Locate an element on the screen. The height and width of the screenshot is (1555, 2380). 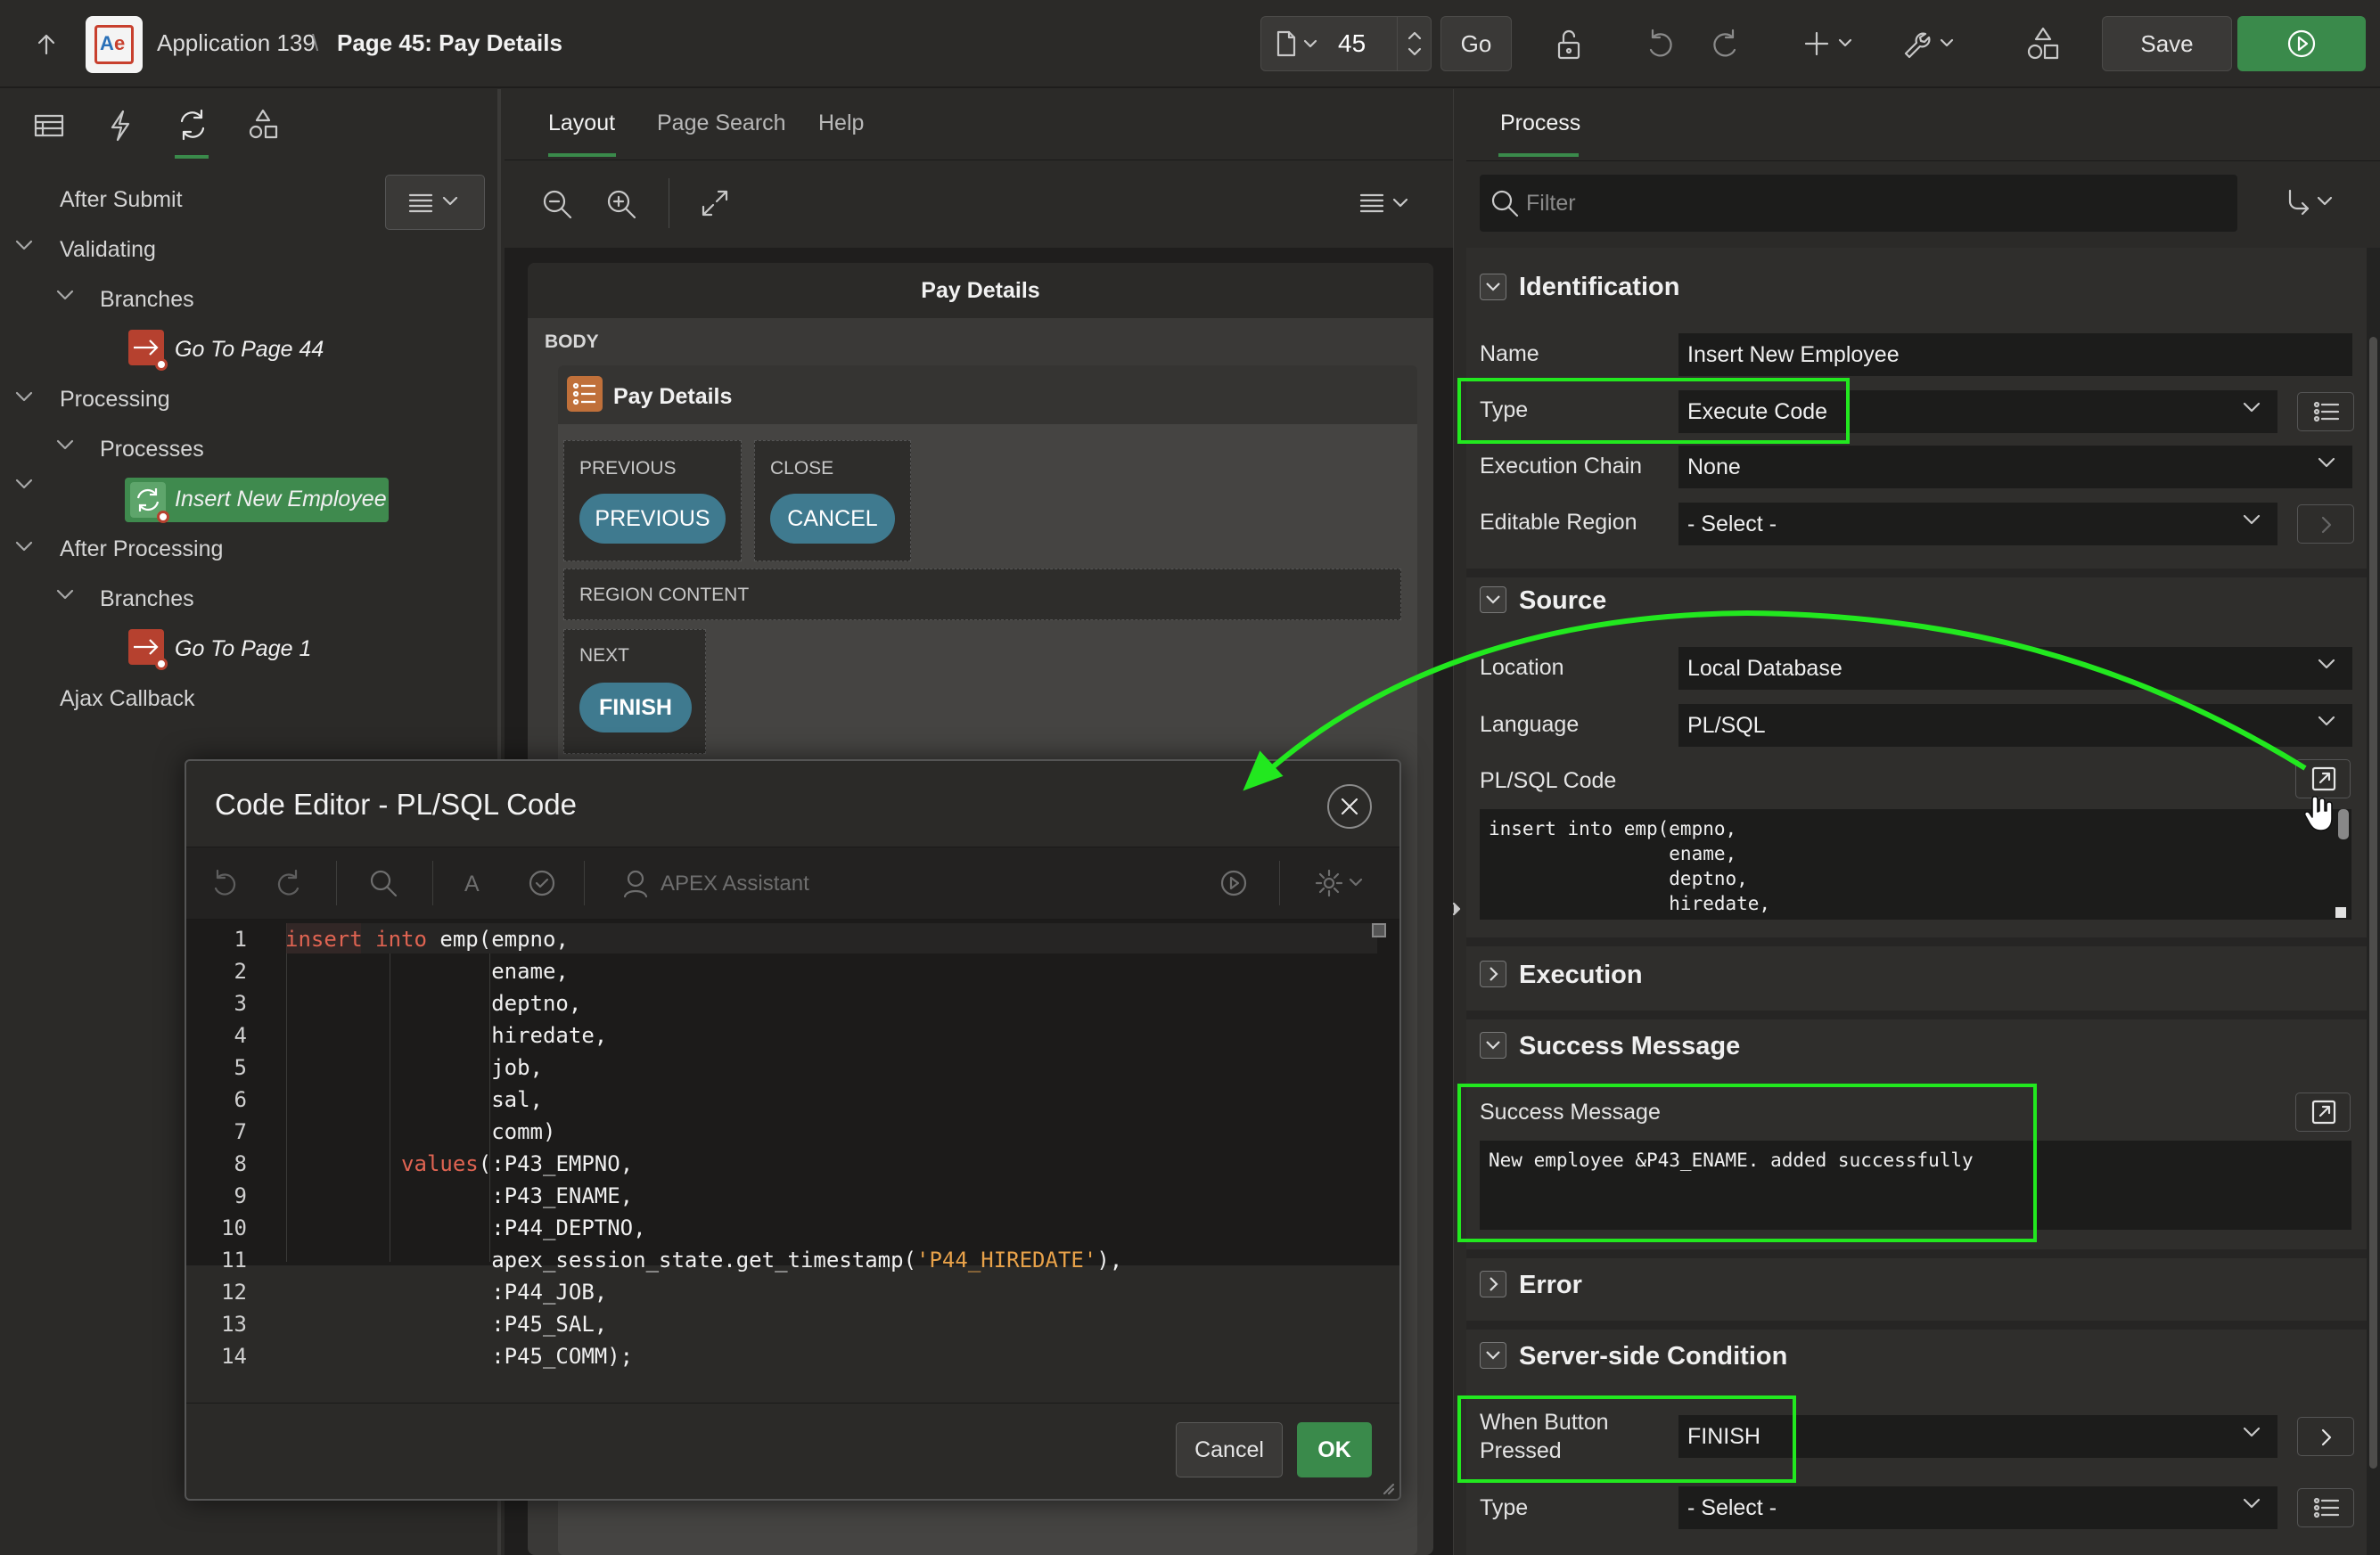
rendering-tab-icon is located at coordinates (49, 125).